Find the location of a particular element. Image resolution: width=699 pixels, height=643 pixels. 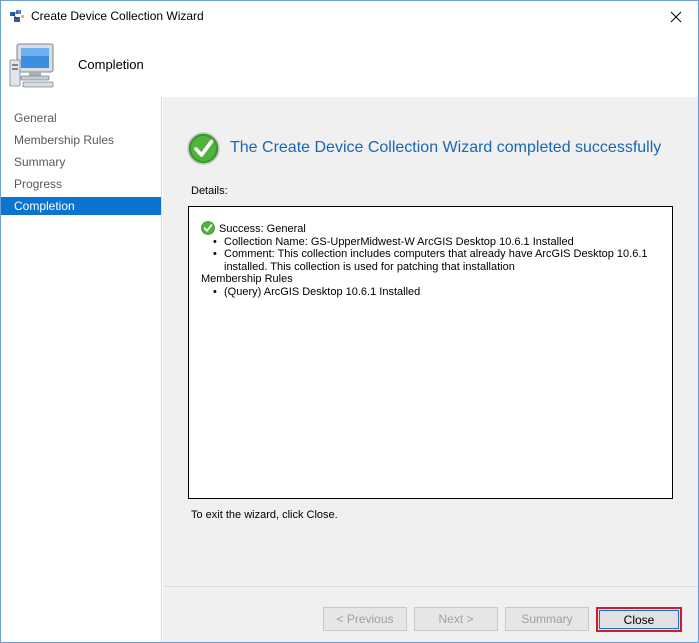

computer-icon is located at coordinates (34, 65).